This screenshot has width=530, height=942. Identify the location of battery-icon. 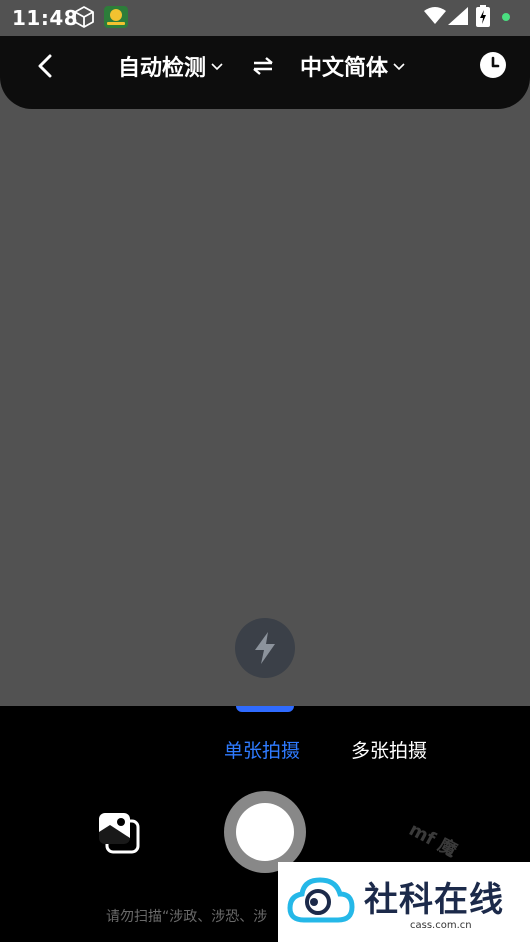
(483, 16).